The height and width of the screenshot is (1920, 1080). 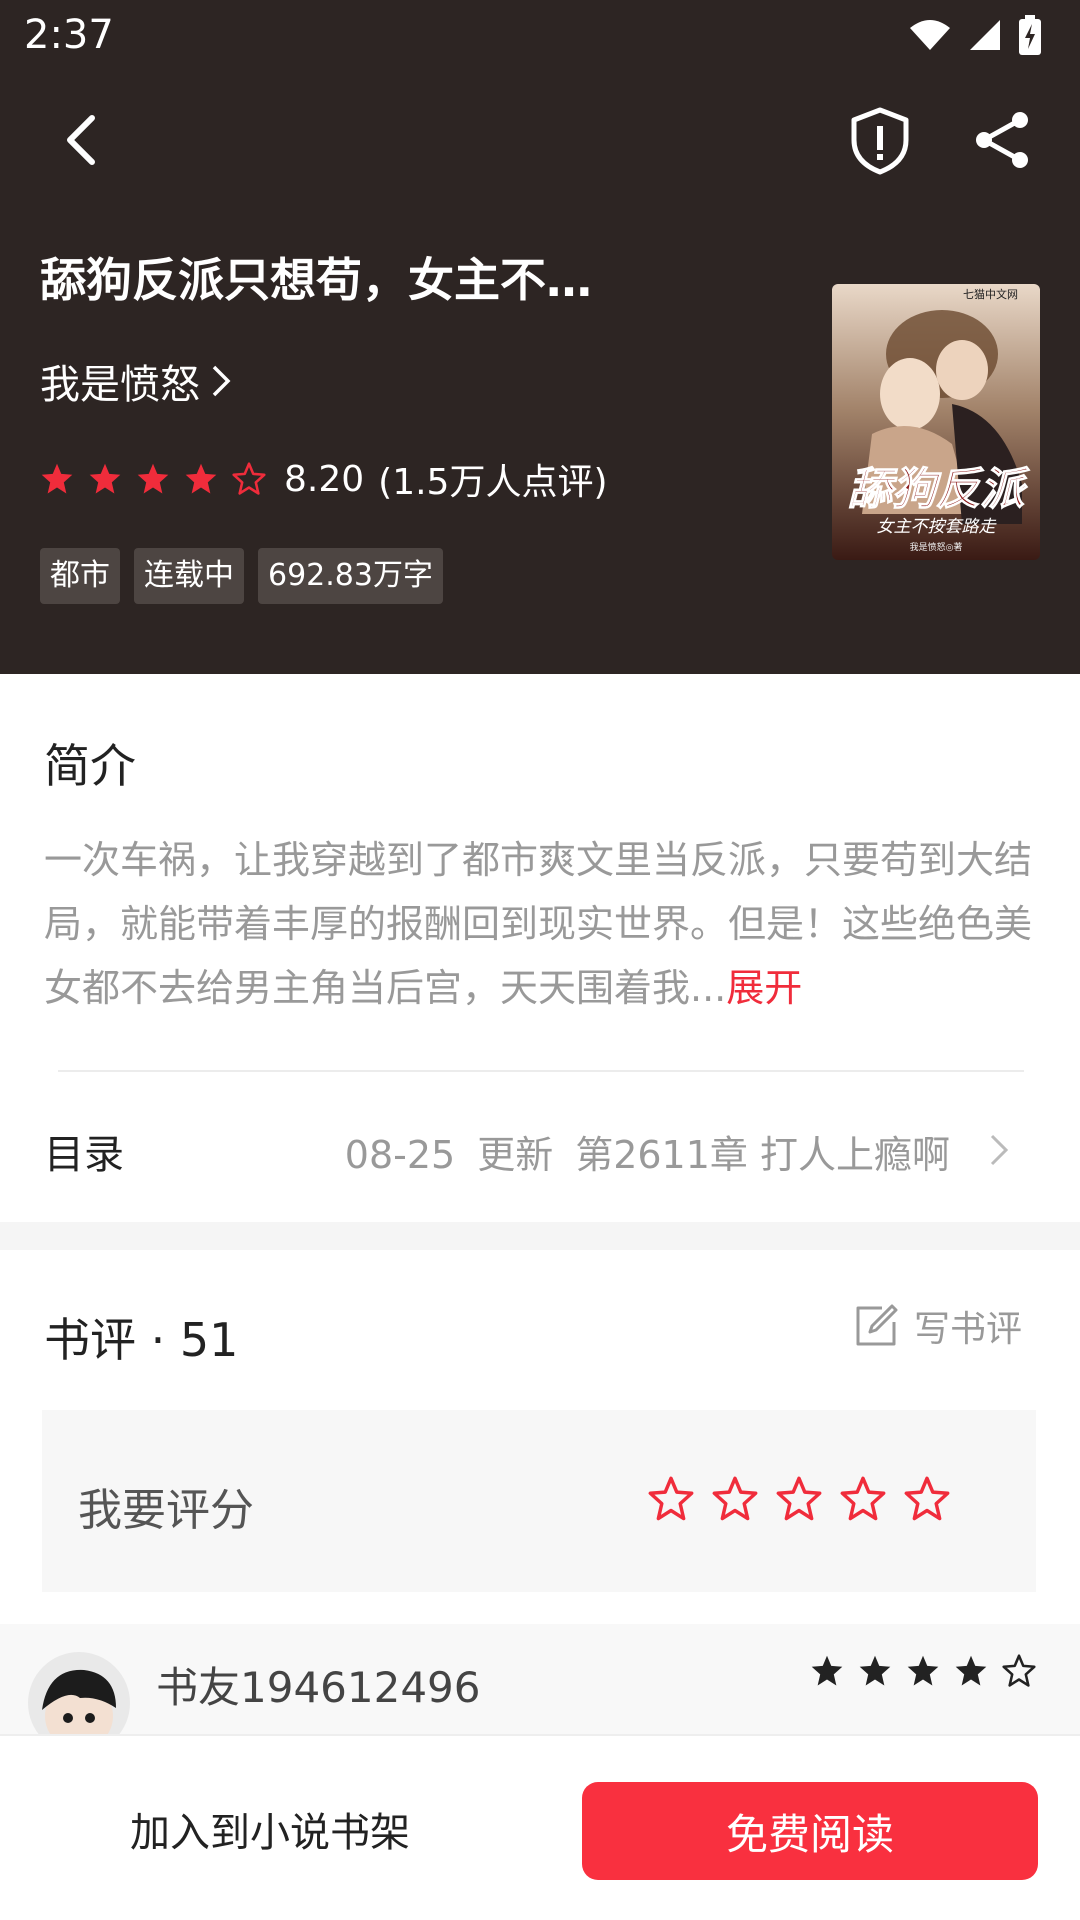 I want to click on rating-score: 8.20, so click(x=324, y=479).